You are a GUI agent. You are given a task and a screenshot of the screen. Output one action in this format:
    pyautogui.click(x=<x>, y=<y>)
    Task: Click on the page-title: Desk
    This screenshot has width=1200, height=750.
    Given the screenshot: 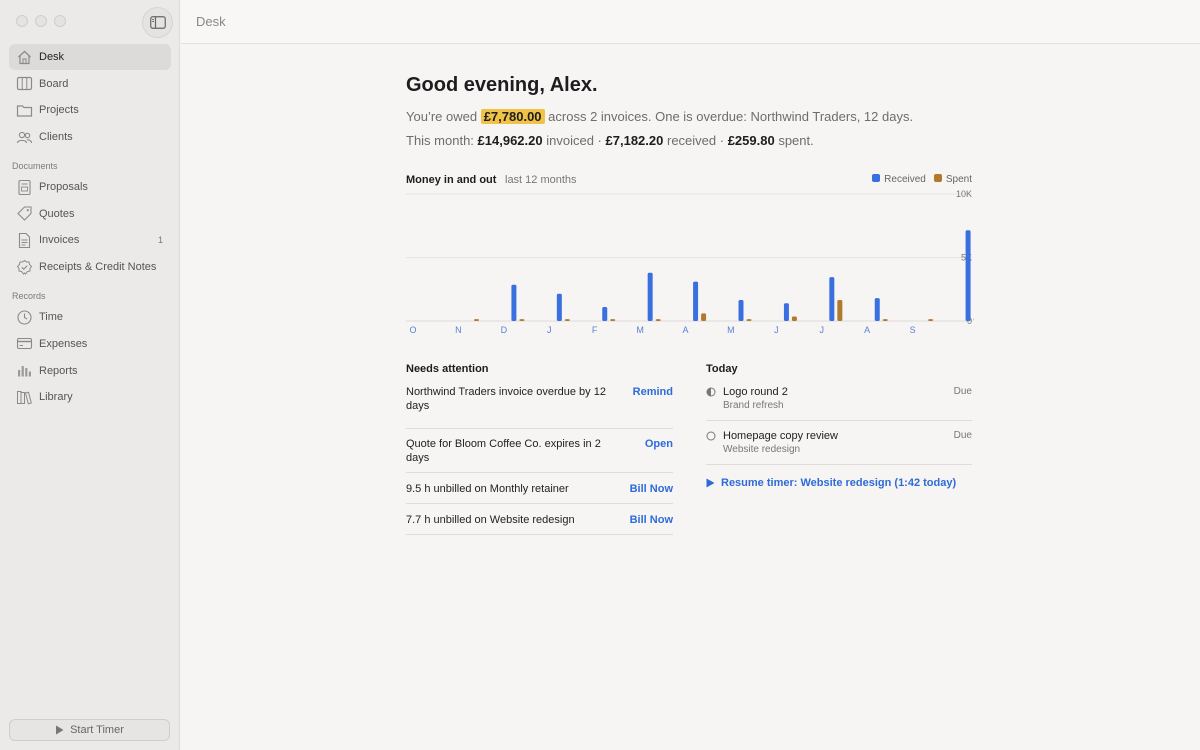 What is the action you would take?
    pyautogui.click(x=211, y=21)
    